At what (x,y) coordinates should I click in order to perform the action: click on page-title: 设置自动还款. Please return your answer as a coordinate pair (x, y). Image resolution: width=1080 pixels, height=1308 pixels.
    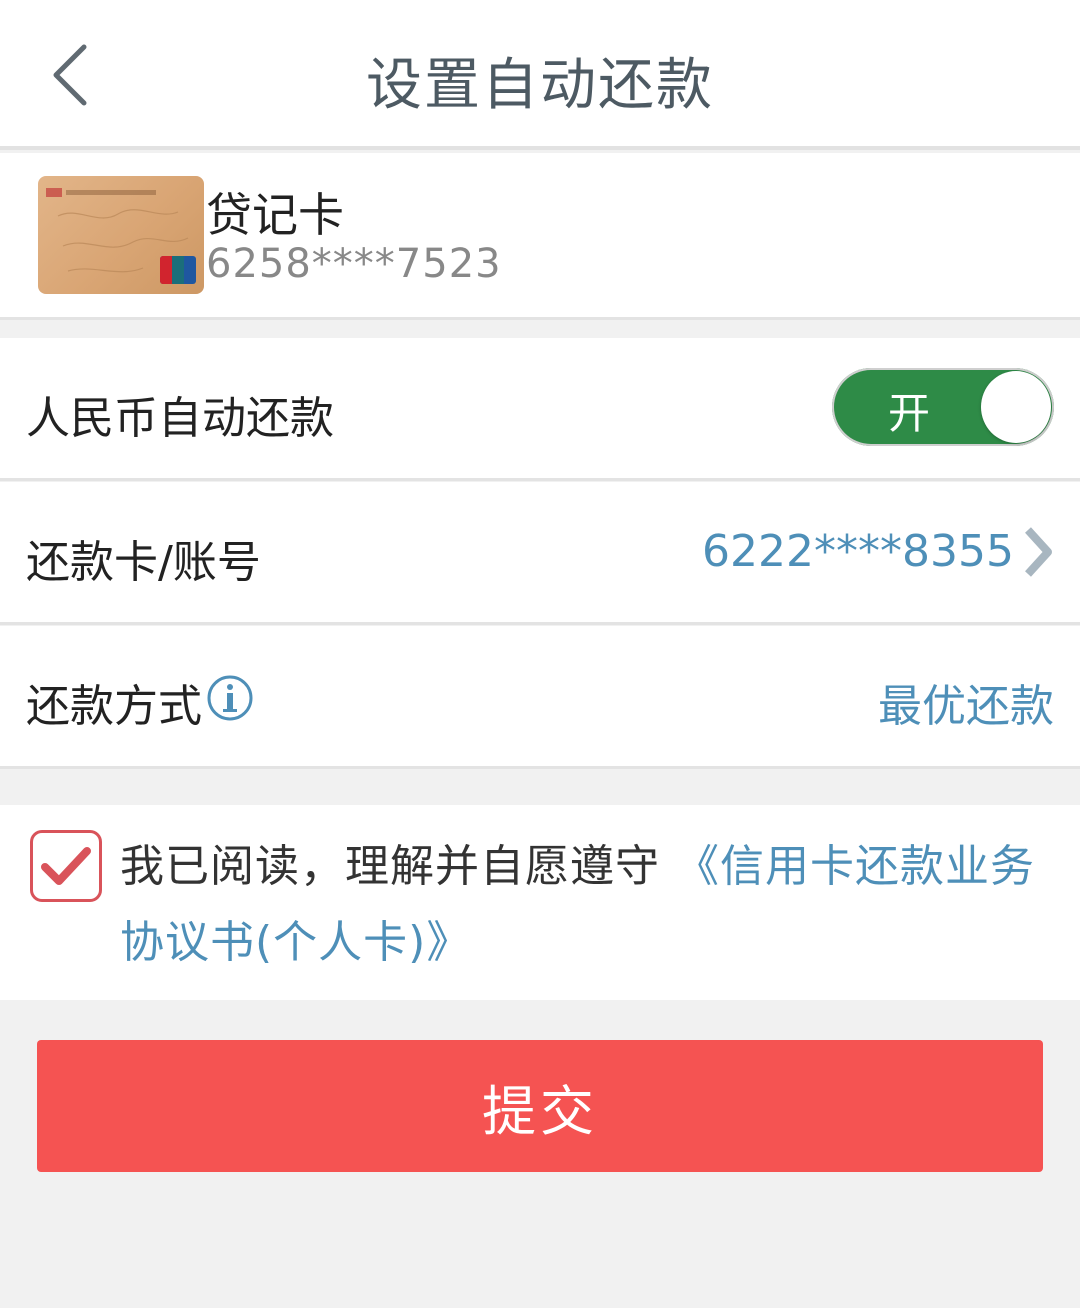
    Looking at the image, I should click on (540, 85).